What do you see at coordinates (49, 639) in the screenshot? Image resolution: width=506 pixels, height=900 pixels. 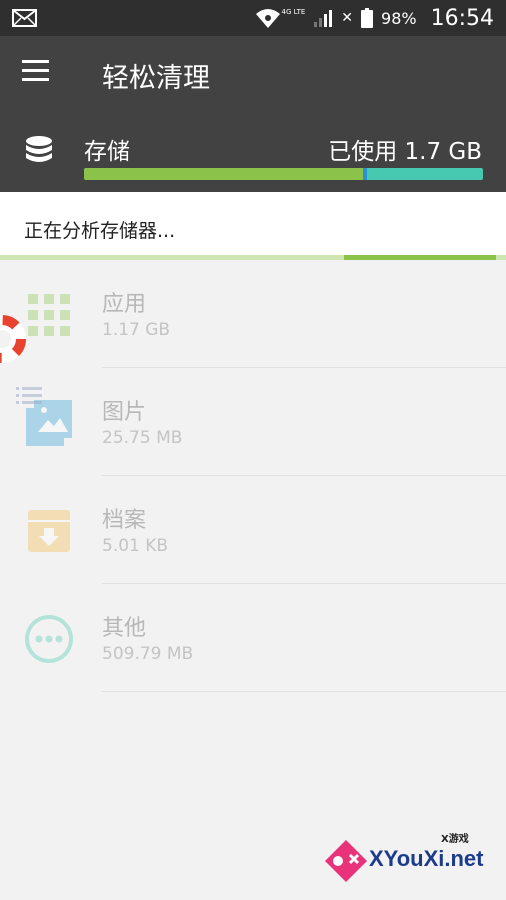 I see `more-dots-icon` at bounding box center [49, 639].